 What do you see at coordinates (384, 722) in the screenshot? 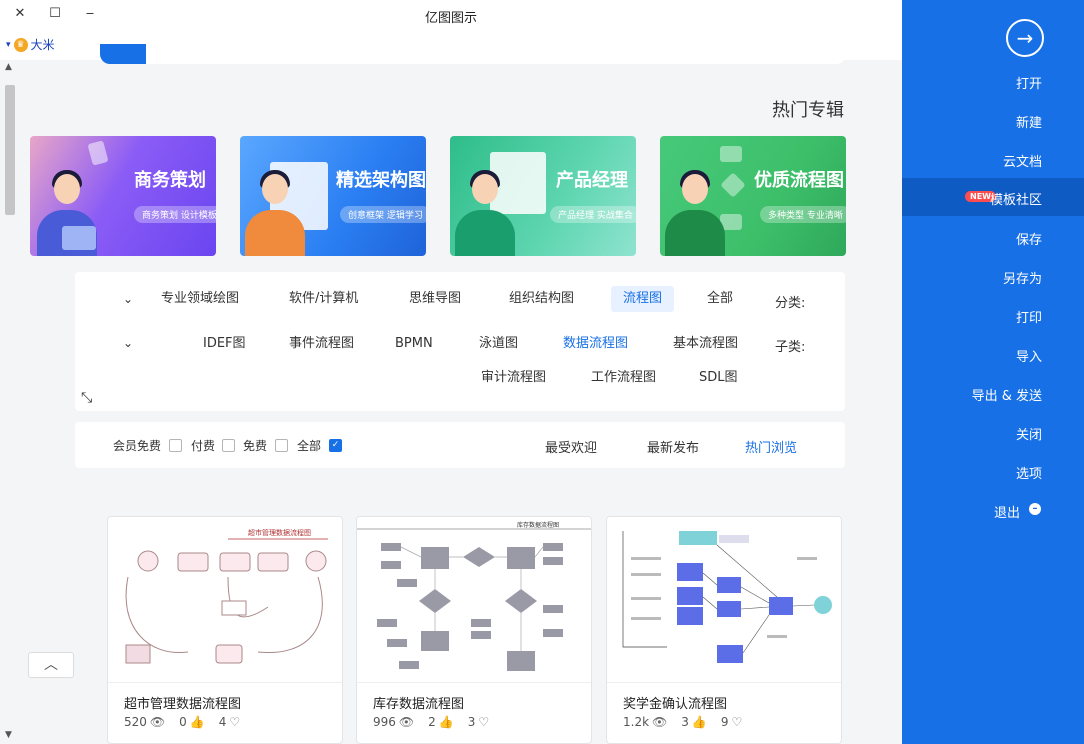
I see `views-count: 996` at bounding box center [384, 722].